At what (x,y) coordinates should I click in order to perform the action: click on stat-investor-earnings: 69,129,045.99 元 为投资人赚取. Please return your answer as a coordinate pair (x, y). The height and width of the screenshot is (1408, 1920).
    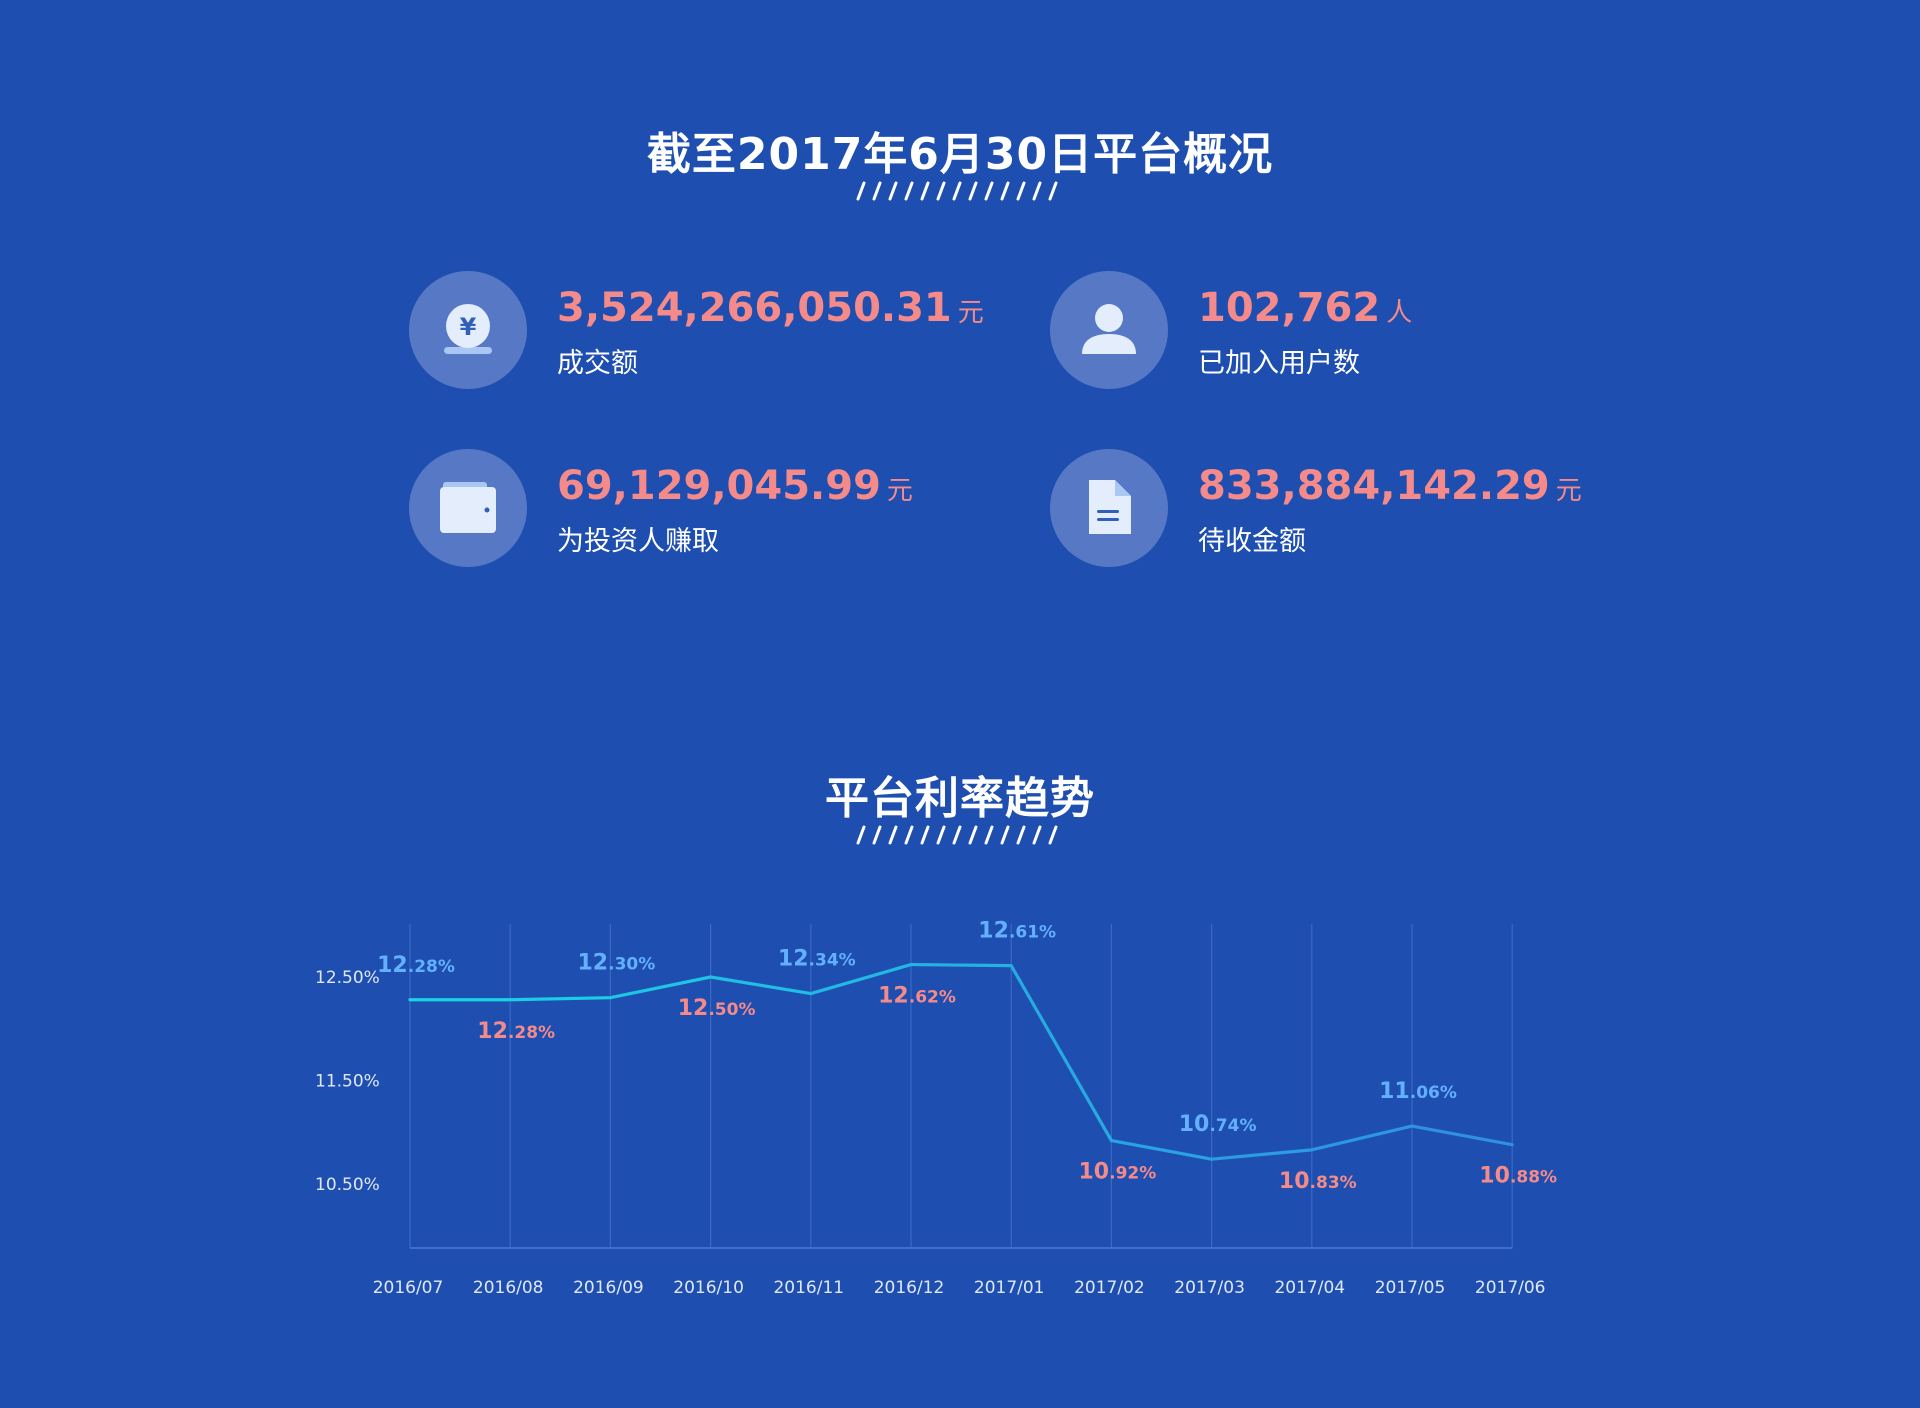
    Looking at the image, I should click on (689, 509).